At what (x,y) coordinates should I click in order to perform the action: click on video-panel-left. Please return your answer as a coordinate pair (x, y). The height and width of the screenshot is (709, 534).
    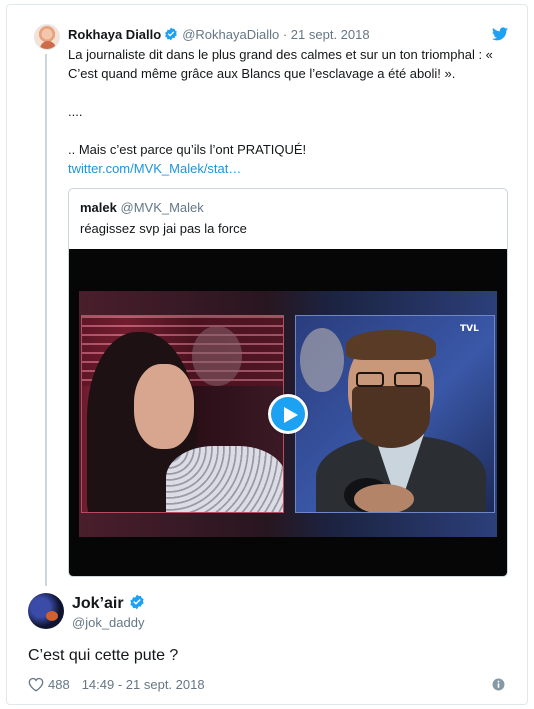
    Looking at the image, I should click on (182, 414).